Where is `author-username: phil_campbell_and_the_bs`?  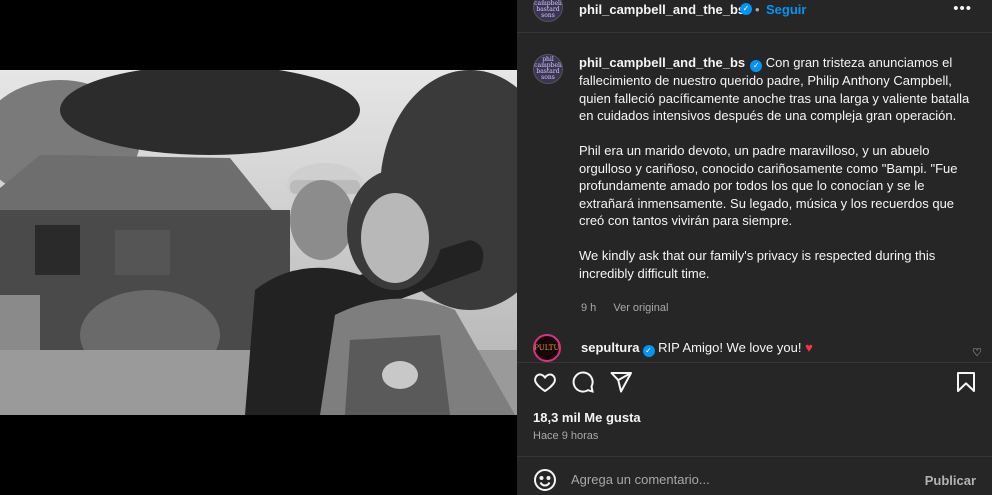
author-username: phil_campbell_and_the_bs is located at coordinates (662, 9).